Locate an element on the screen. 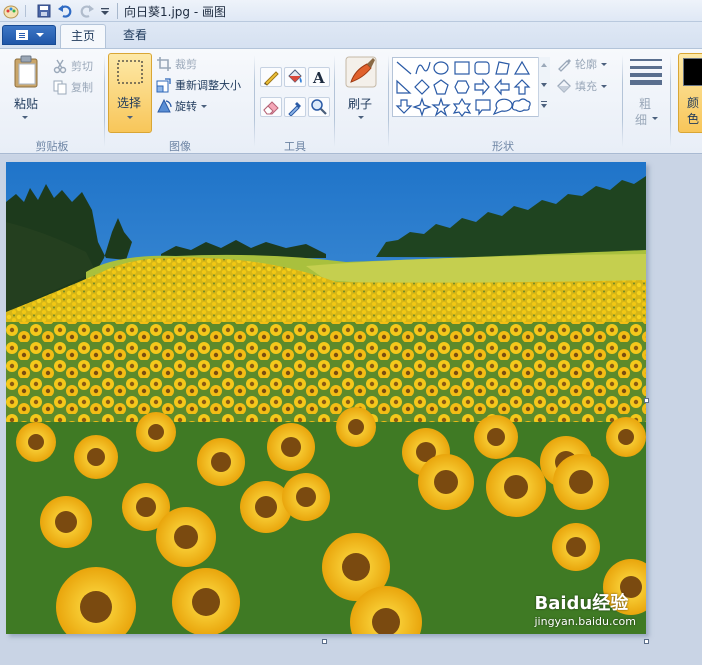  select-rectangle-icon is located at coordinates (130, 72).